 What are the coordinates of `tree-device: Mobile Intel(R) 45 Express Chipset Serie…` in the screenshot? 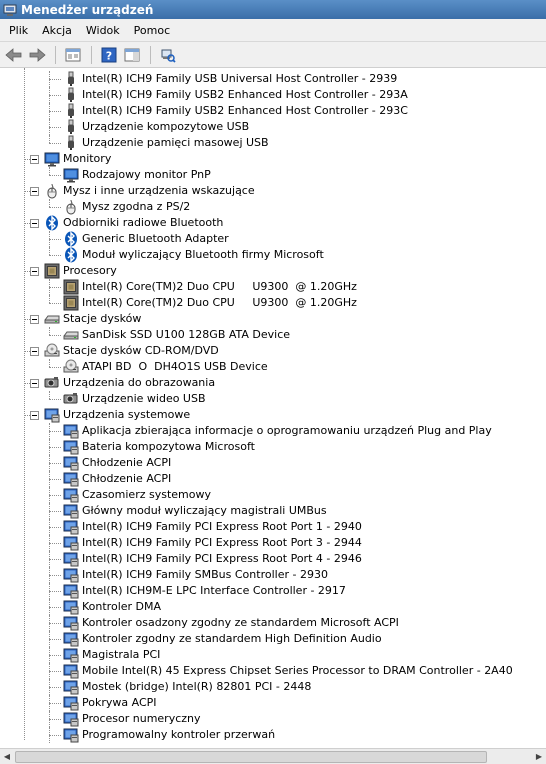 It's located at (273, 671).